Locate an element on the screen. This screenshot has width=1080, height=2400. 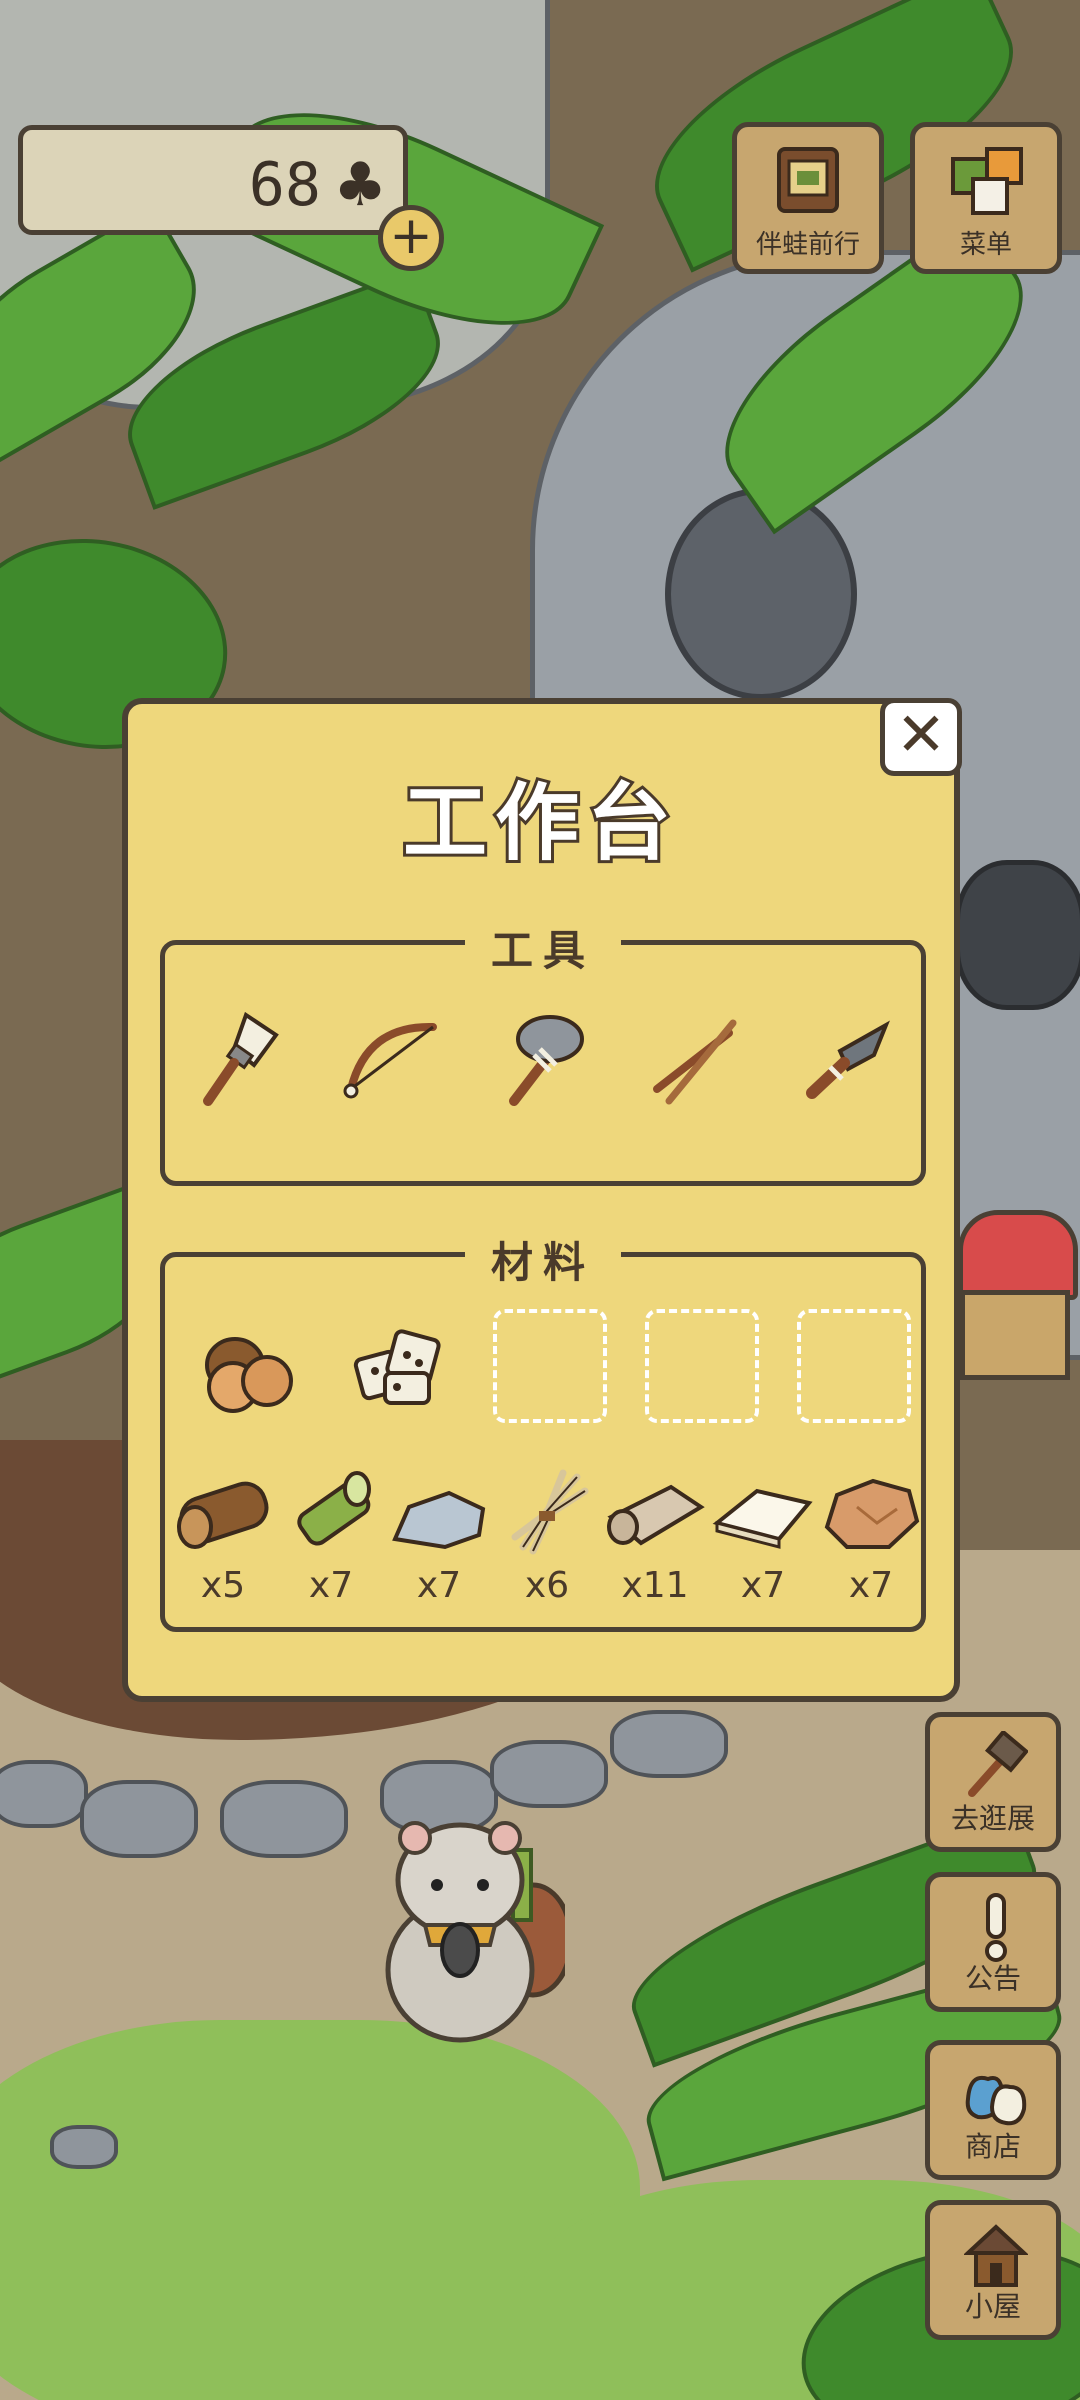
material-count: x6 is located at coordinates (547, 1585).